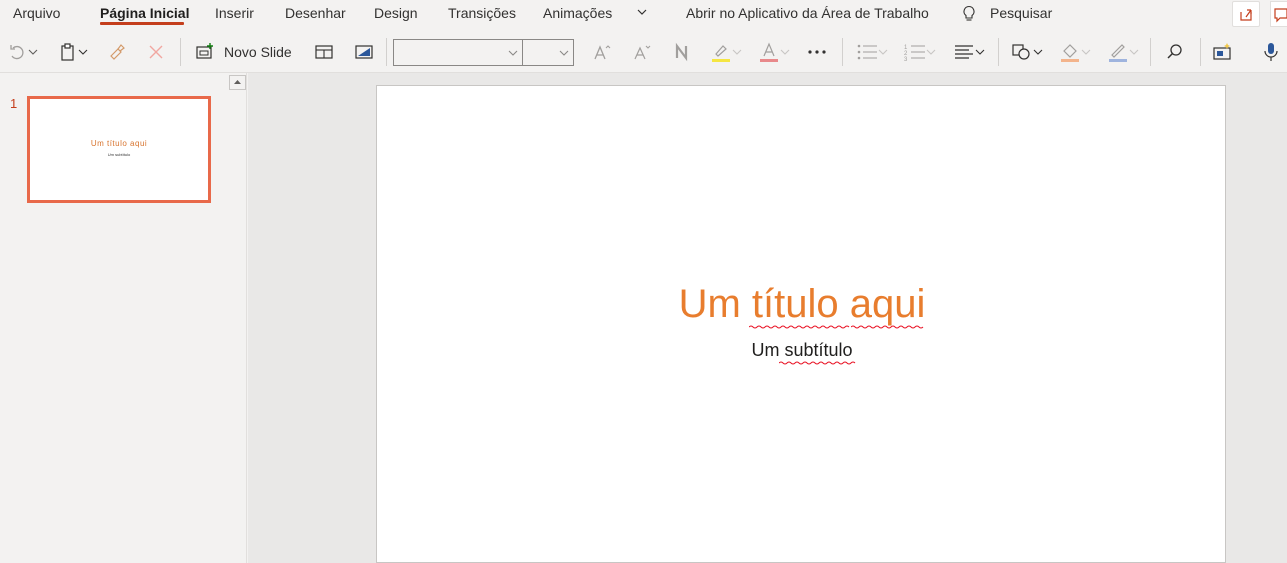 Image resolution: width=1287 pixels, height=563 pixels. I want to click on bullets-icon, so click(867, 52).